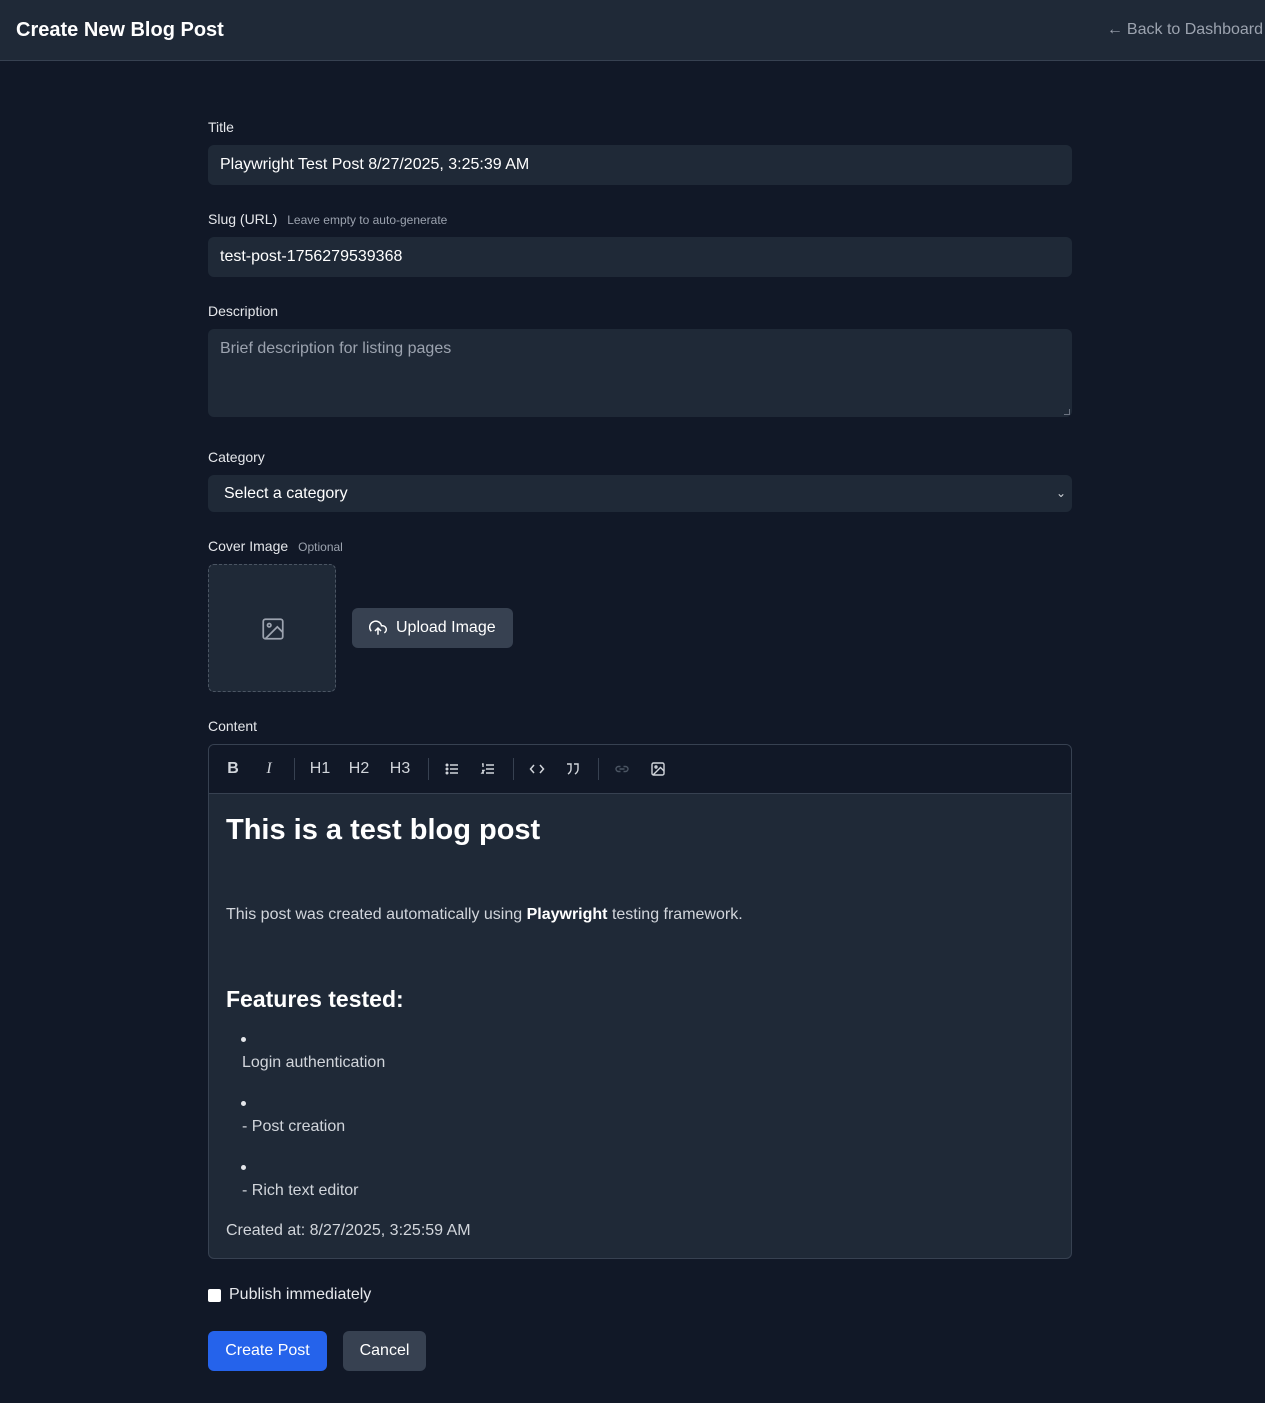 The image size is (1265, 1403). What do you see at coordinates (300, 1294) in the screenshot?
I see `publish-label: Publish immediately` at bounding box center [300, 1294].